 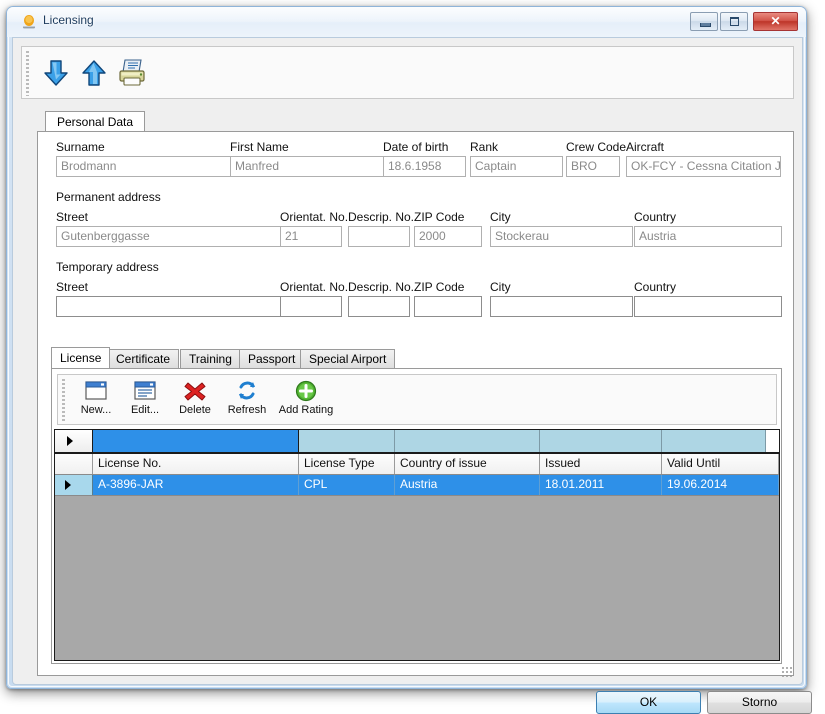 I want to click on export-button, so click(x=94, y=73).